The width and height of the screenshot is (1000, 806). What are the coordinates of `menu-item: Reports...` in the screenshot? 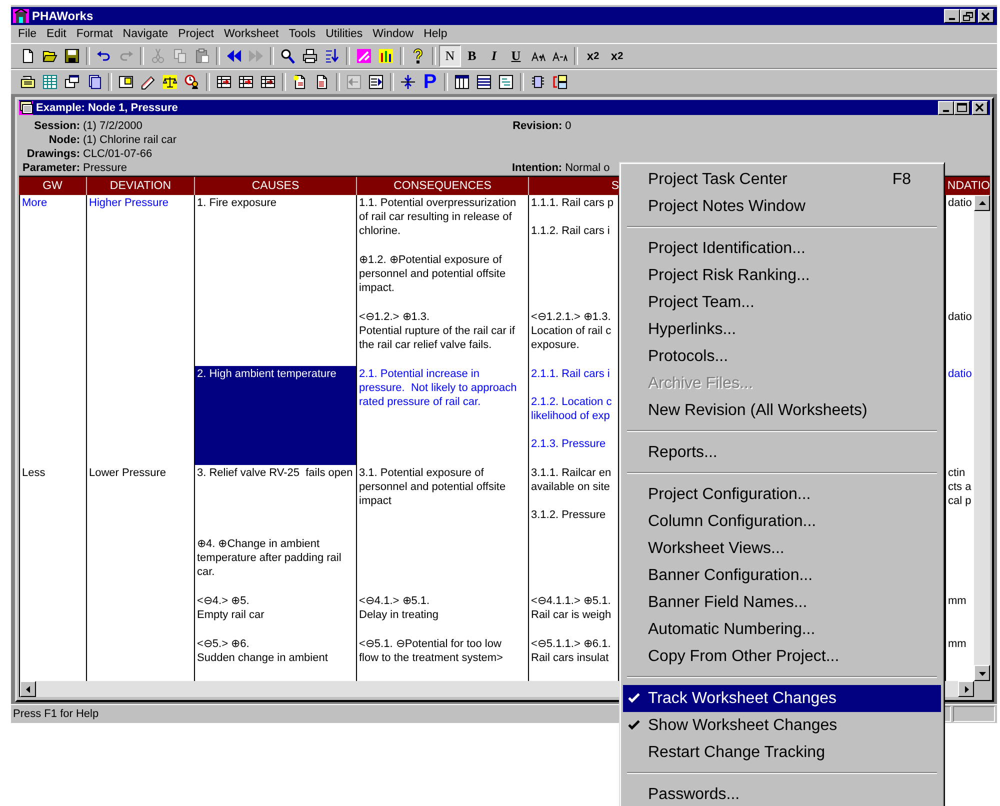 It's located at (782, 452).